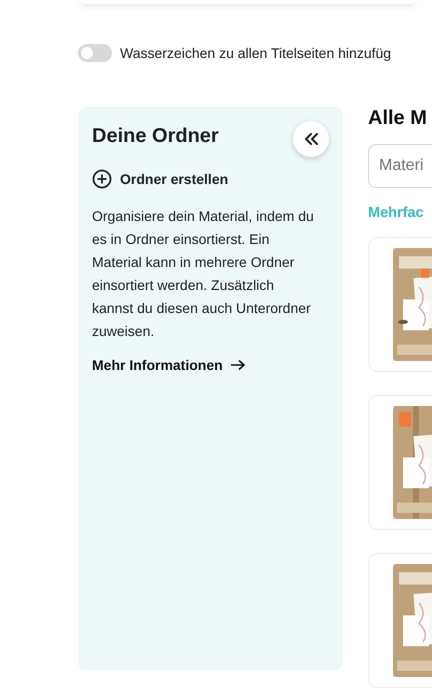  What do you see at coordinates (95, 53) in the screenshot?
I see `toggle-switch` at bounding box center [95, 53].